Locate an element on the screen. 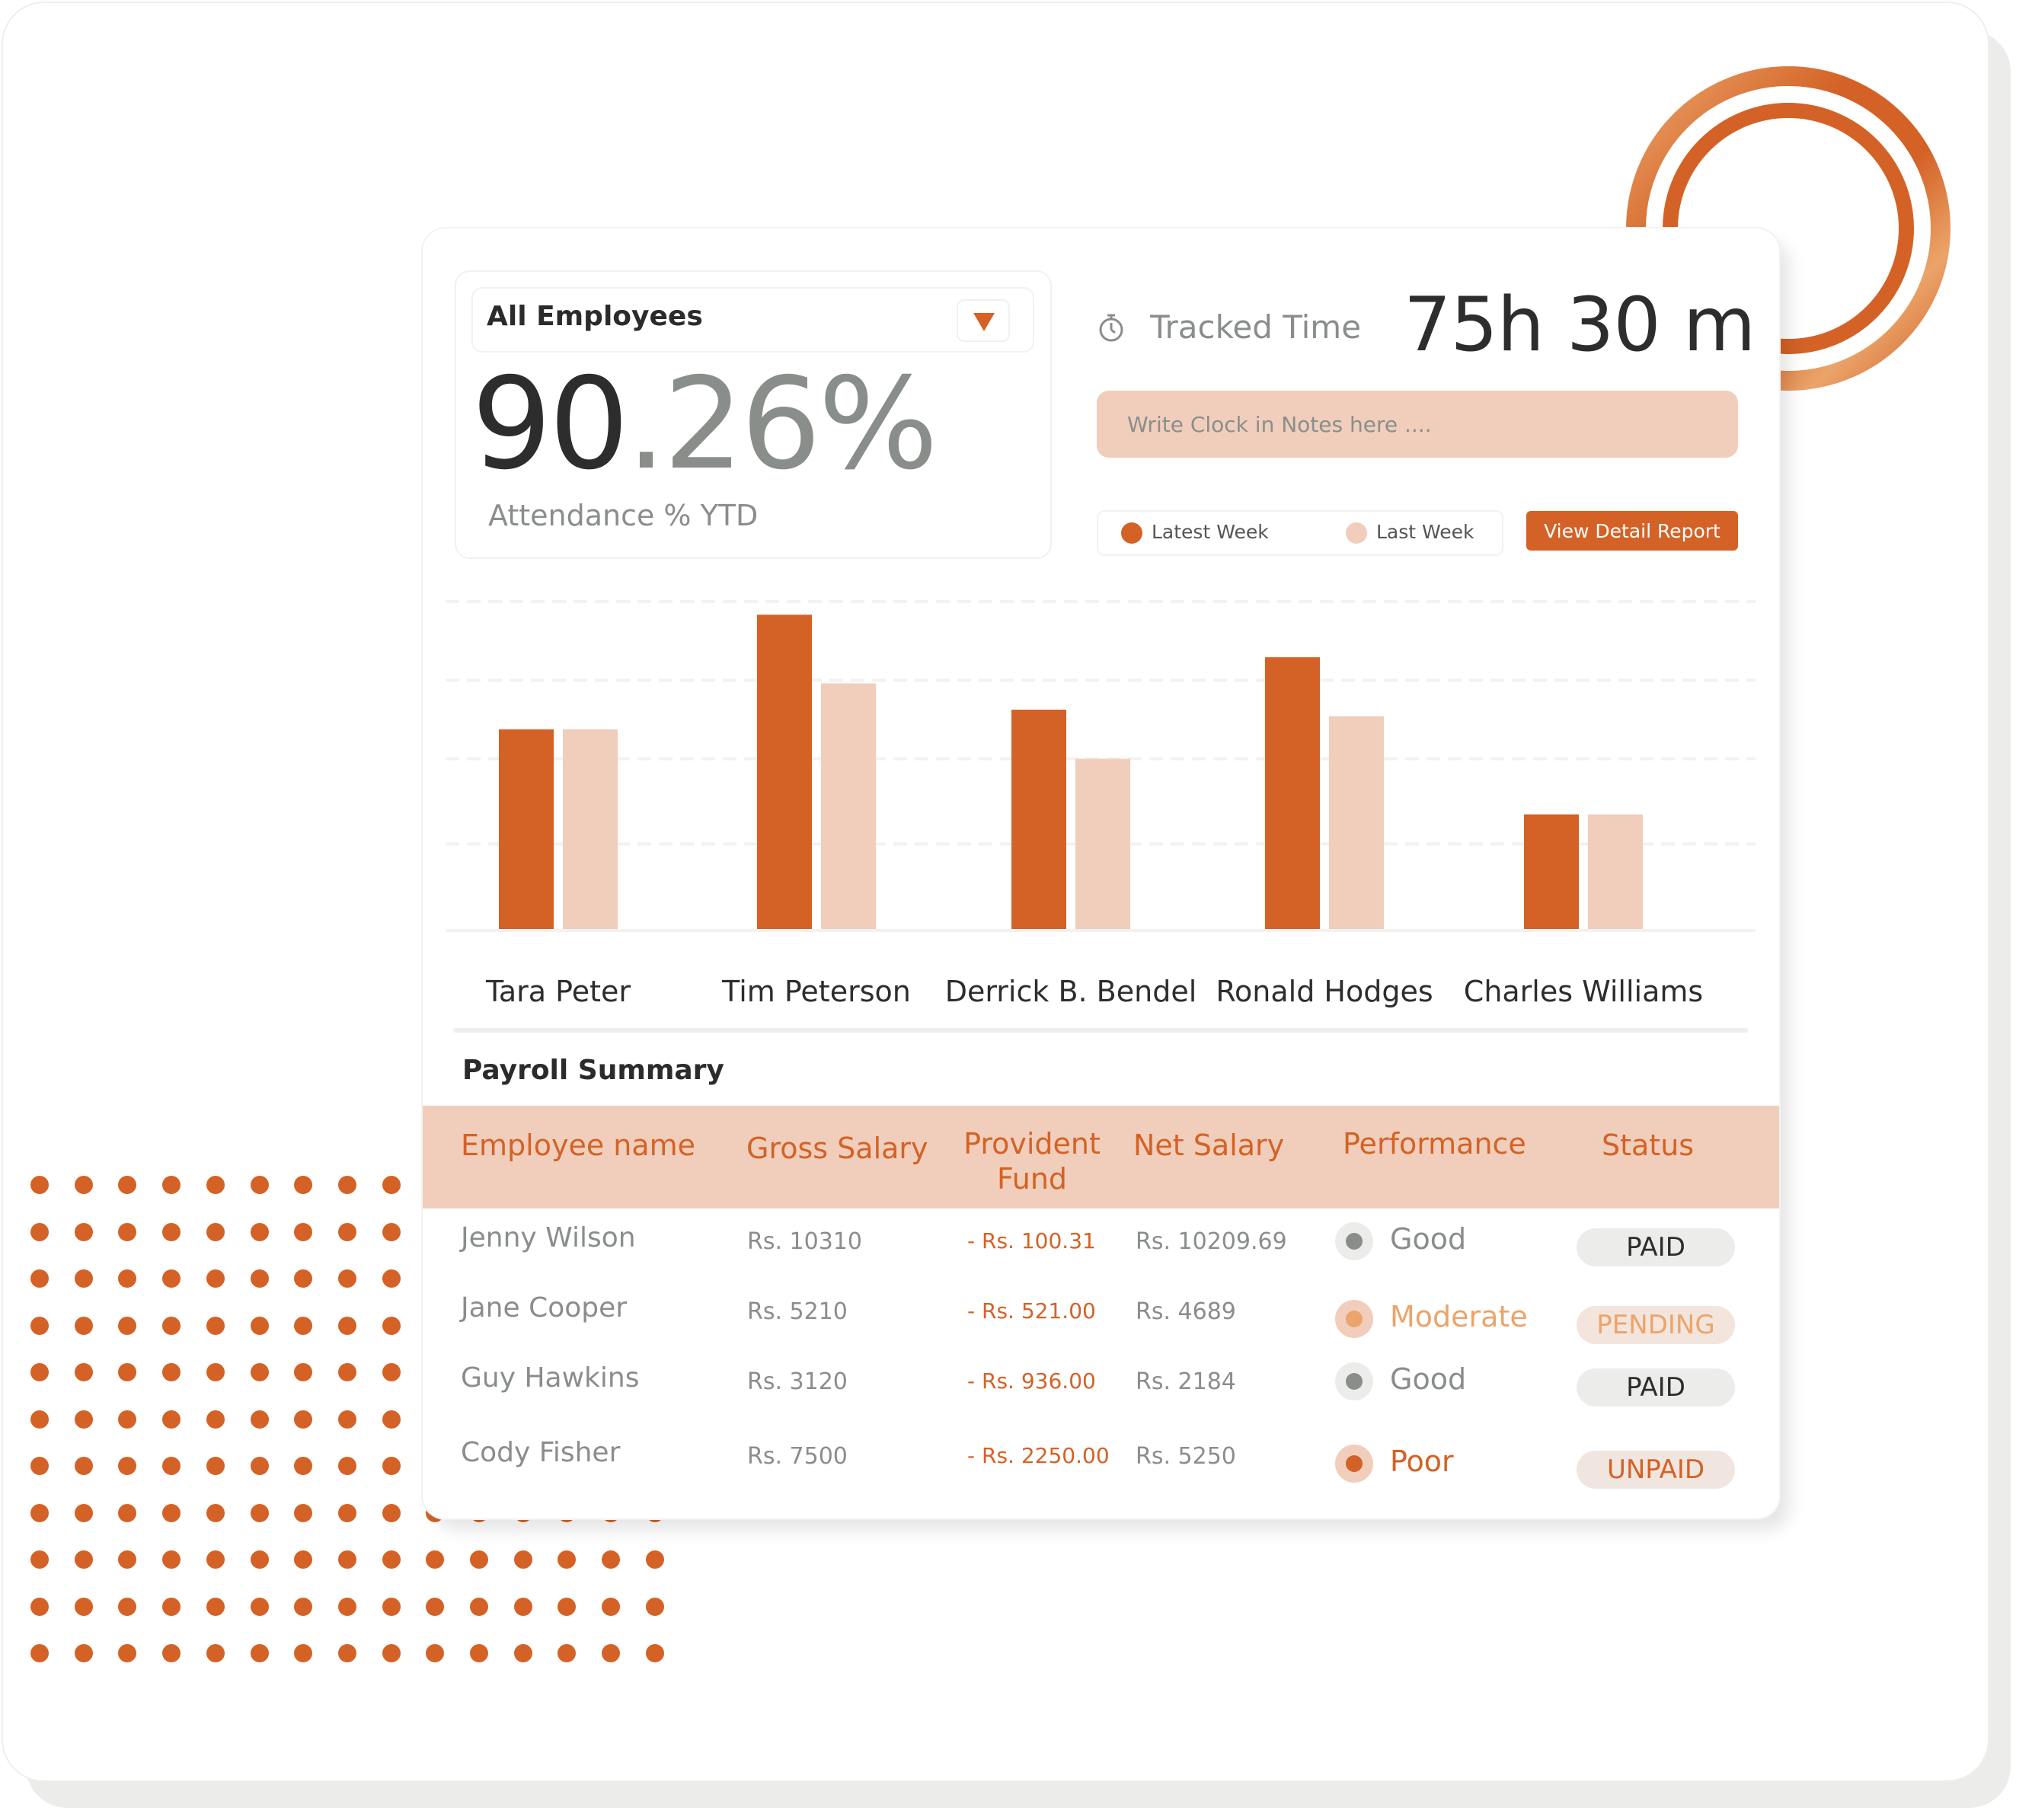 The width and height of the screenshot is (2032, 1820). gross-salary-cell: Rs. 3120 is located at coordinates (798, 1381).